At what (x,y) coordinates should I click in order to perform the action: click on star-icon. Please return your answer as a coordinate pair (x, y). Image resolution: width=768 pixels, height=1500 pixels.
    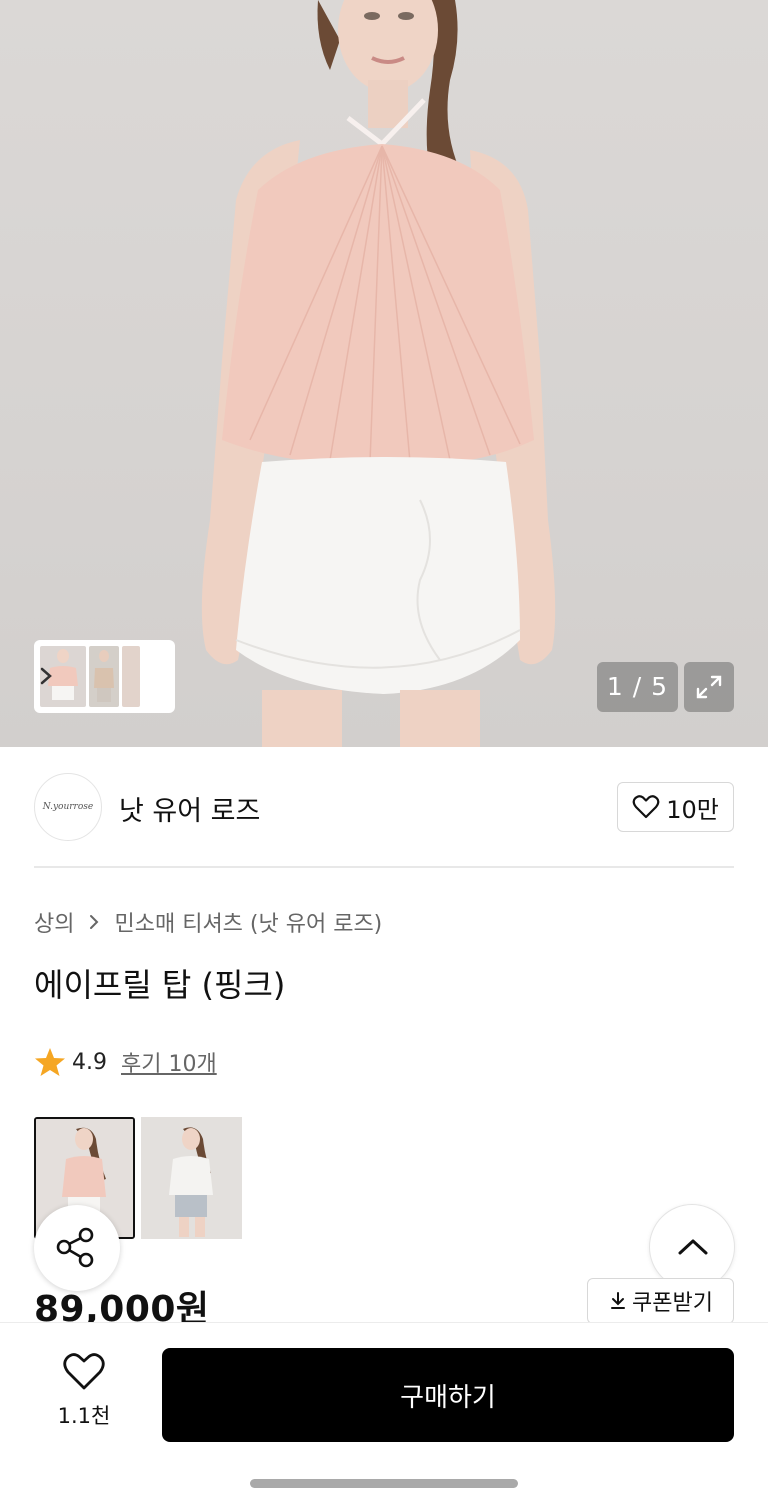
    Looking at the image, I should click on (50, 1062).